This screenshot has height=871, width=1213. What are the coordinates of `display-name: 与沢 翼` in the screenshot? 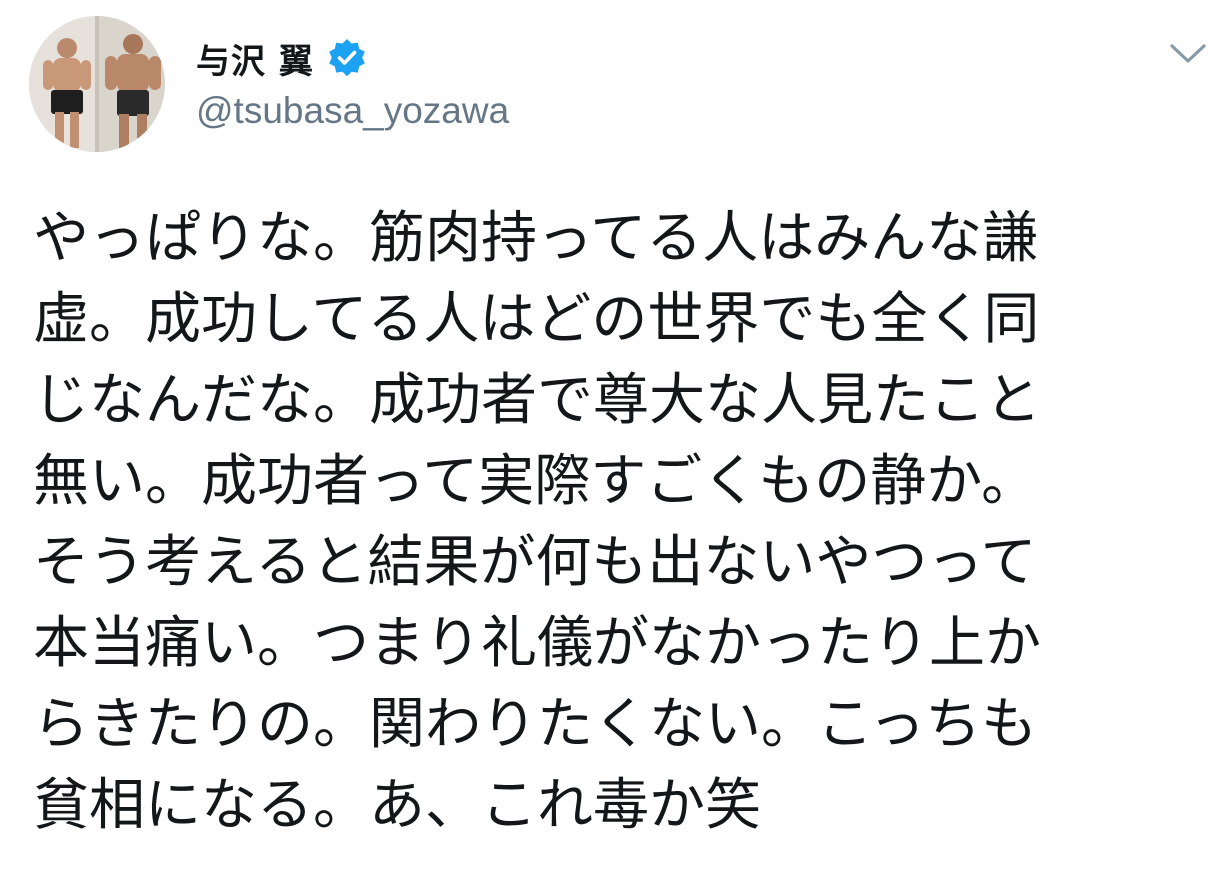 It's located at (255, 58).